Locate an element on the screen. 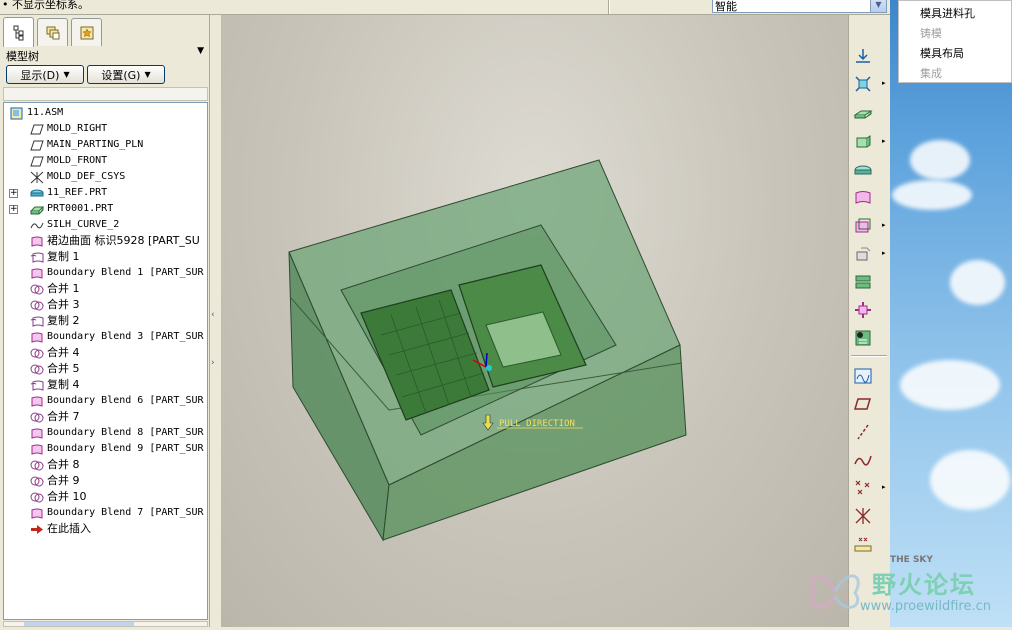 This screenshot has height=630, width=1012. selection-filter-dropdown: 智能 ▼ is located at coordinates (799, 6).